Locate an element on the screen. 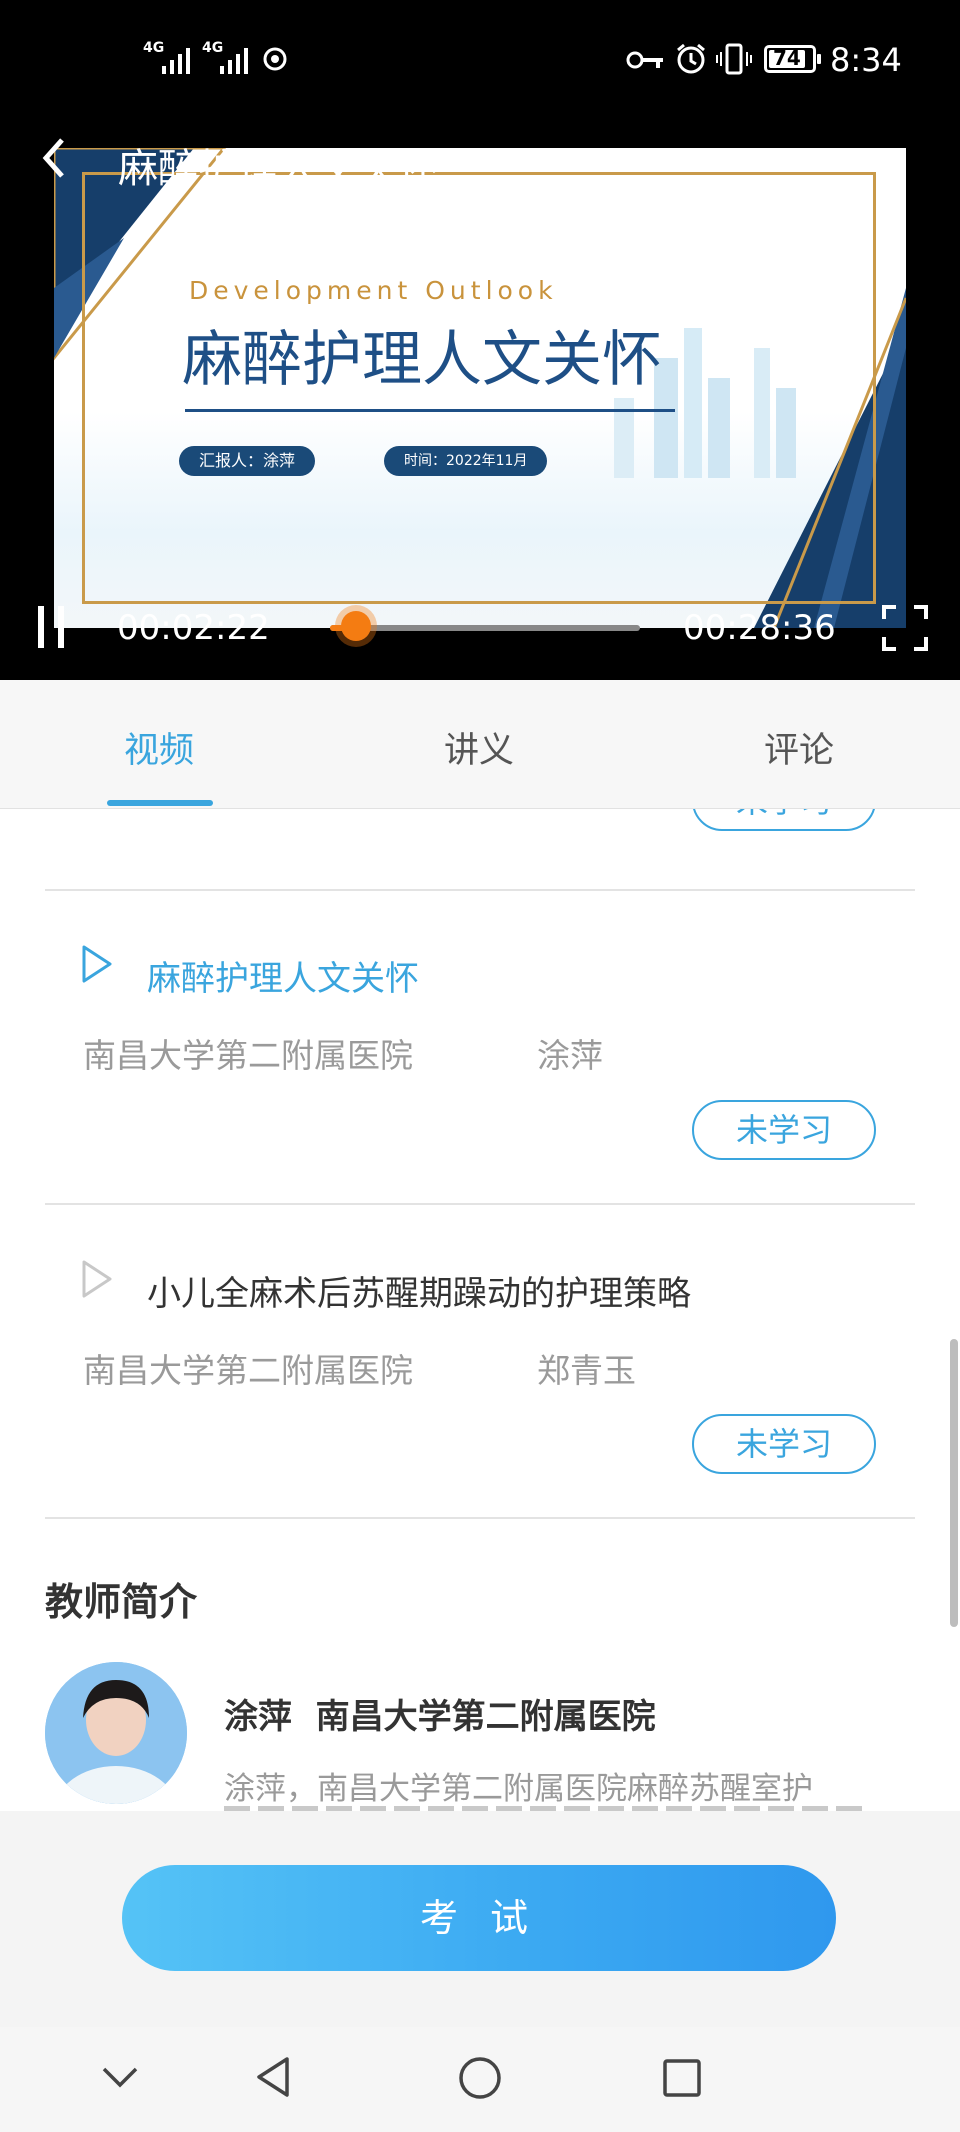 This screenshot has width=960, height=2132. progress-thumb is located at coordinates (355, 626).